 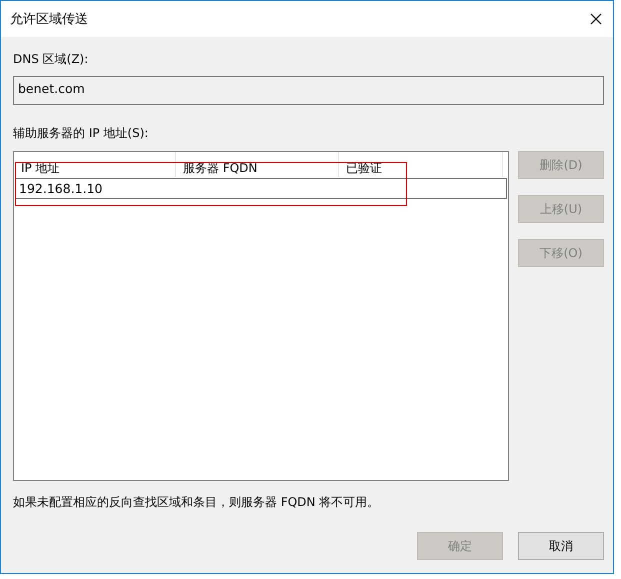 I want to click on servers-label: 辅助服务器的 IP 地址(S):, so click(x=81, y=133).